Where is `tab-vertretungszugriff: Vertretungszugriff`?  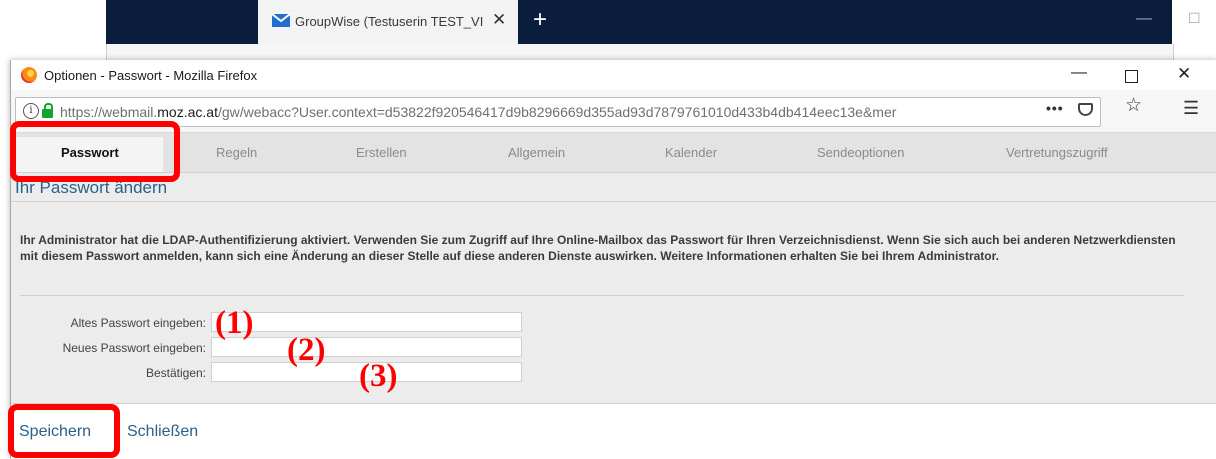
tab-vertretungszugriff: Vertretungszugriff is located at coordinates (1057, 152).